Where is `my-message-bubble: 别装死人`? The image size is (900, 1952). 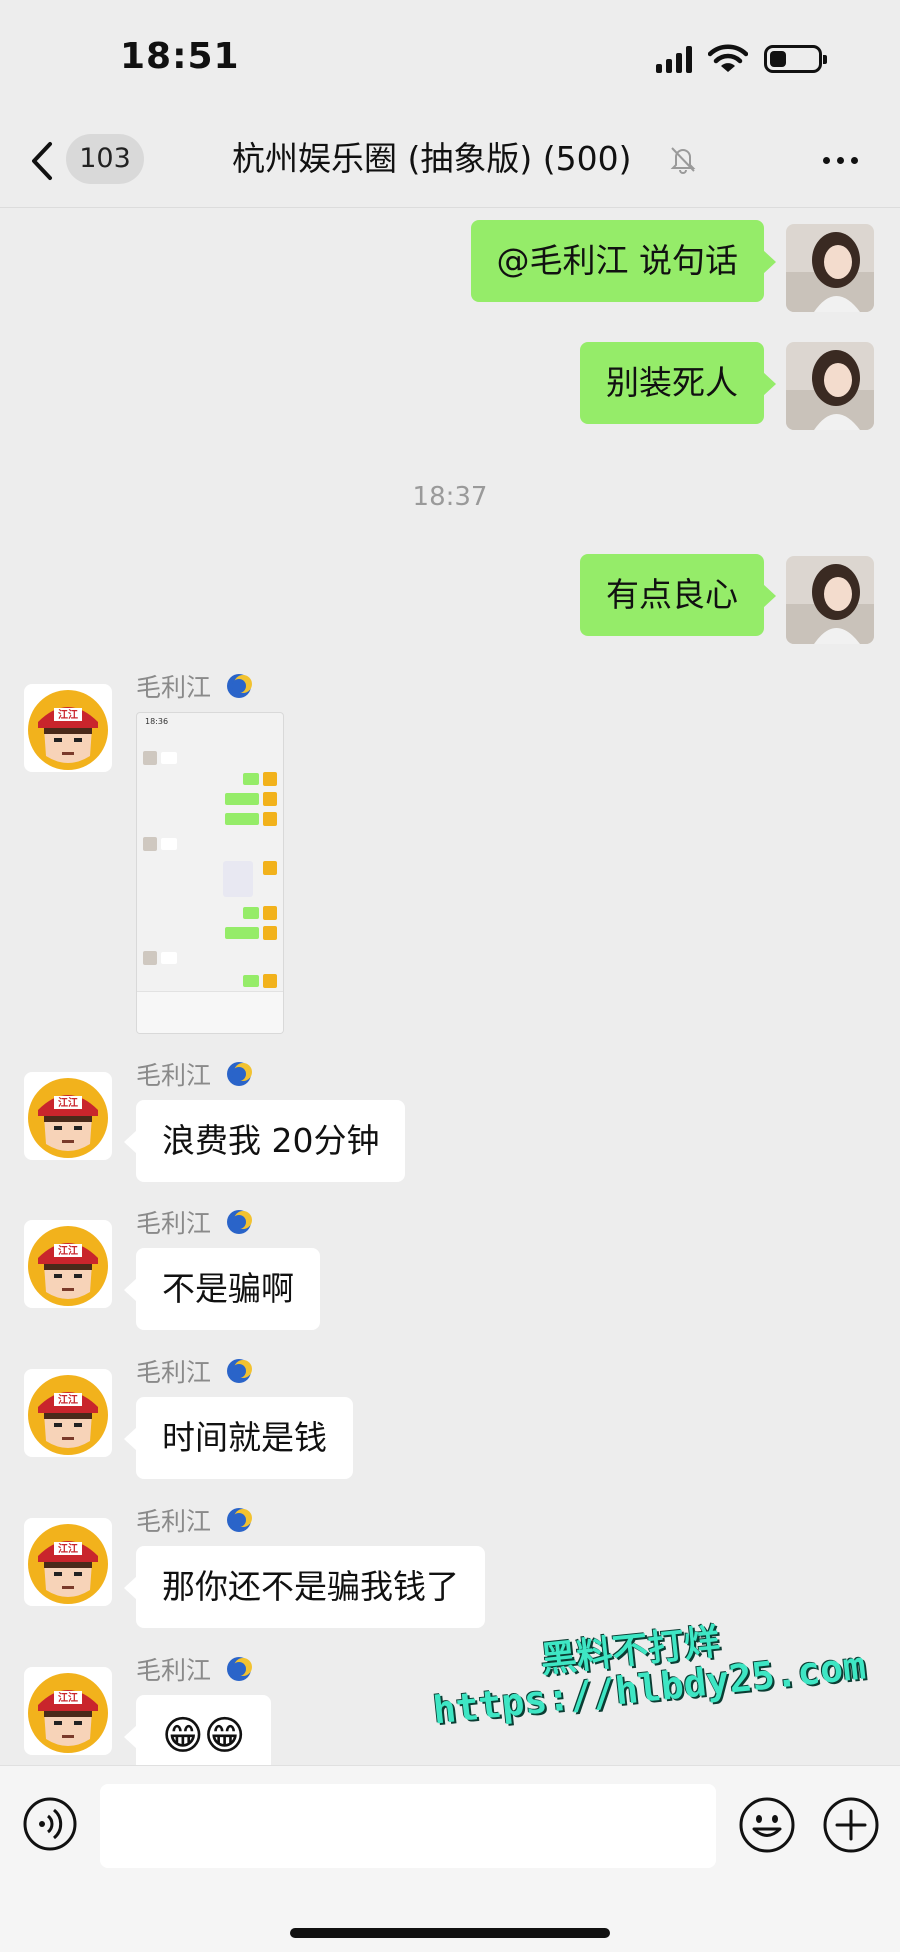 my-message-bubble: 别装死人 is located at coordinates (678, 383).